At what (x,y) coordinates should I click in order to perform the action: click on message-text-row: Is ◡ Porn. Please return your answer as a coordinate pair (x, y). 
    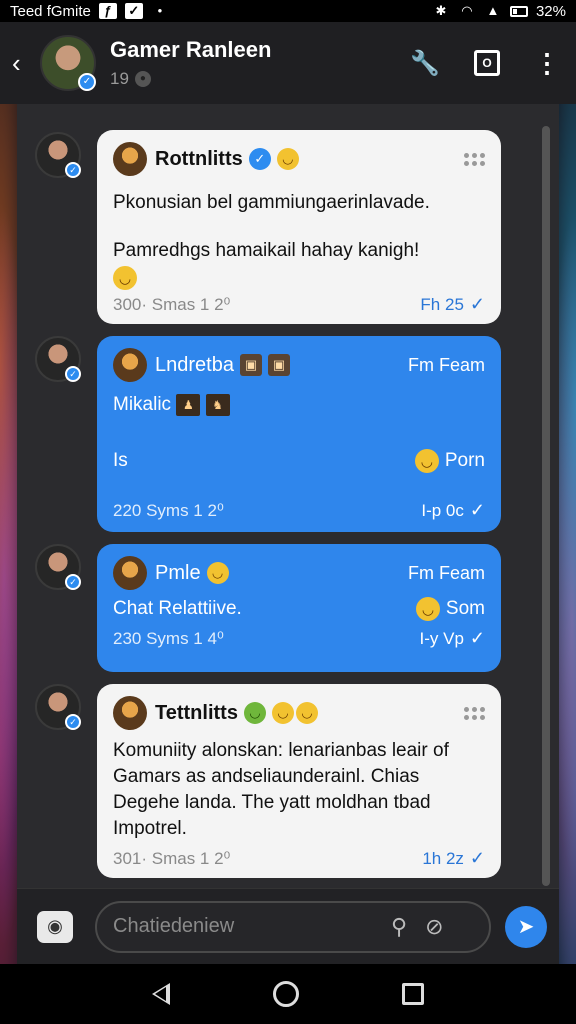
    Looking at the image, I should click on (299, 461).